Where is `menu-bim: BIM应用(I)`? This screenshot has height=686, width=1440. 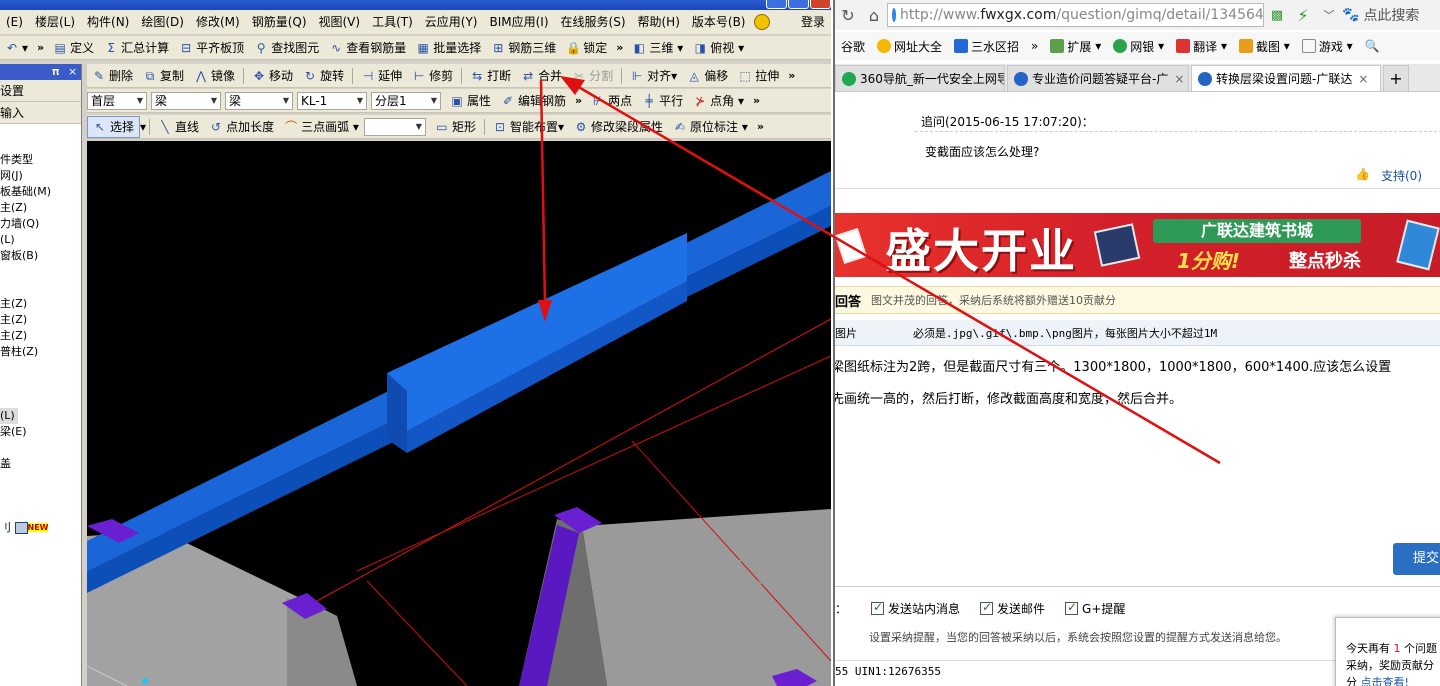
menu-bim: BIM应用(I) is located at coordinates (518, 22).